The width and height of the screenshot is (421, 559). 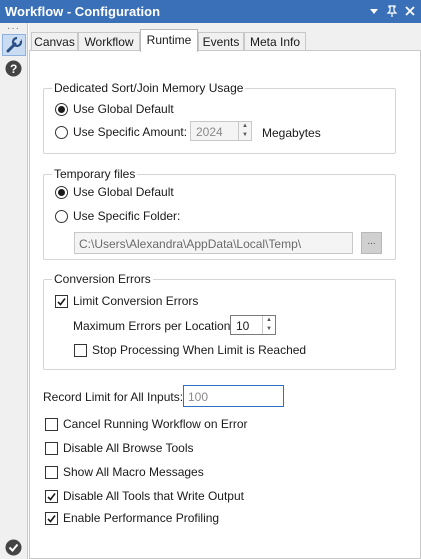 What do you see at coordinates (14, 45) in the screenshot?
I see `wrench-icon` at bounding box center [14, 45].